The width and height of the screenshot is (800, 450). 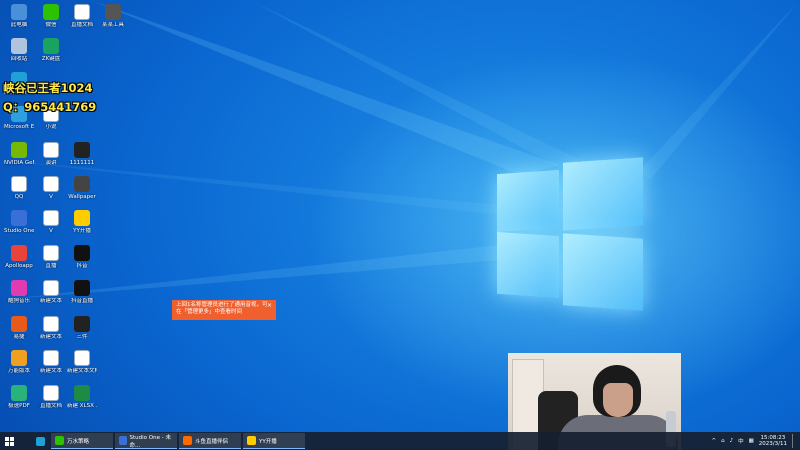 I want to click on desktop-icon-label: Microsoft Edge, so click(x=19, y=127).